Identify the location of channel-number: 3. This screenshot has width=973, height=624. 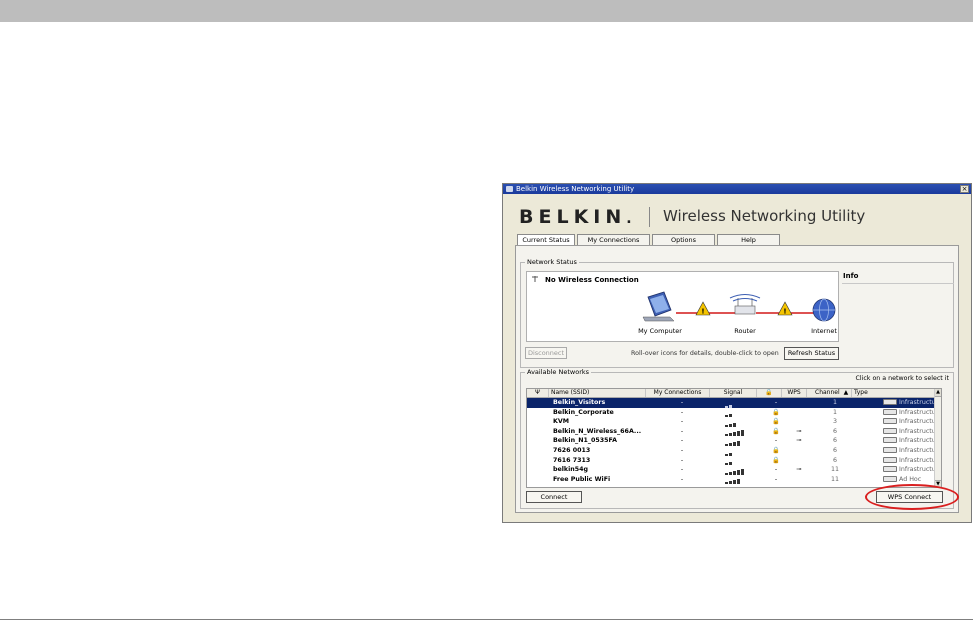
(834, 422).